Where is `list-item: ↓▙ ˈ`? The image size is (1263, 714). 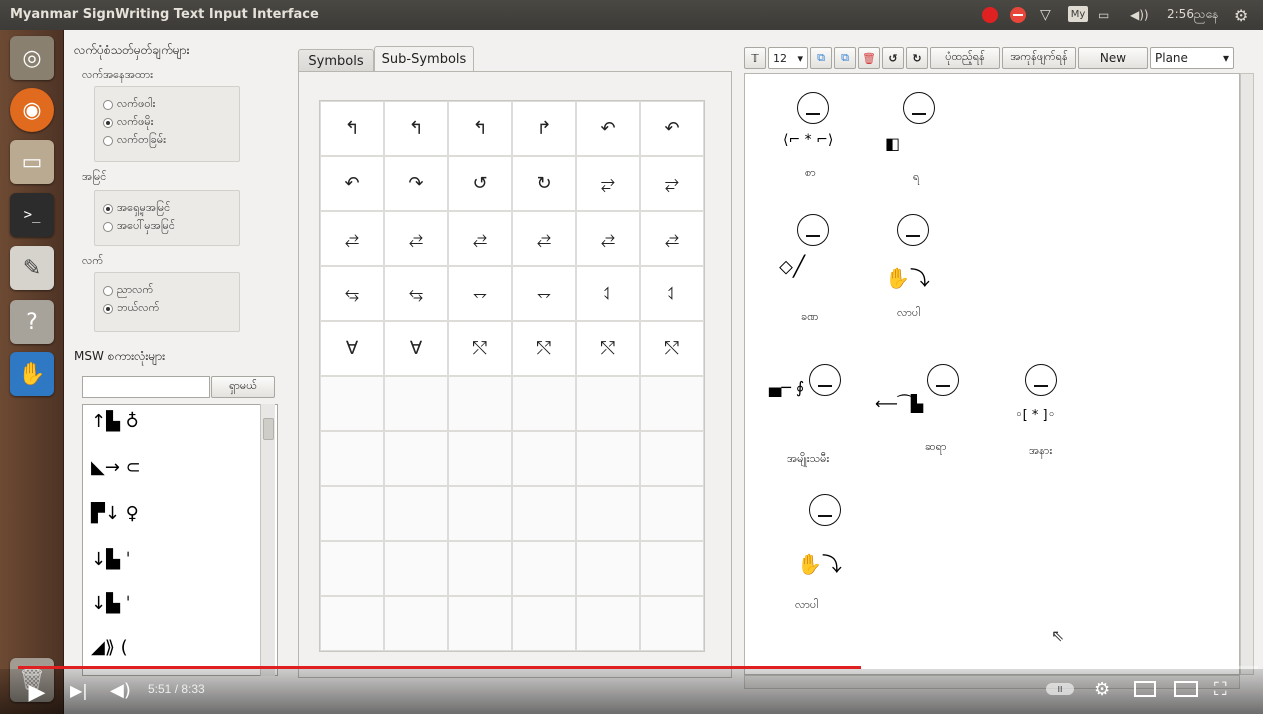
list-item: ↓▙ ˈ is located at coordinates (171, 613).